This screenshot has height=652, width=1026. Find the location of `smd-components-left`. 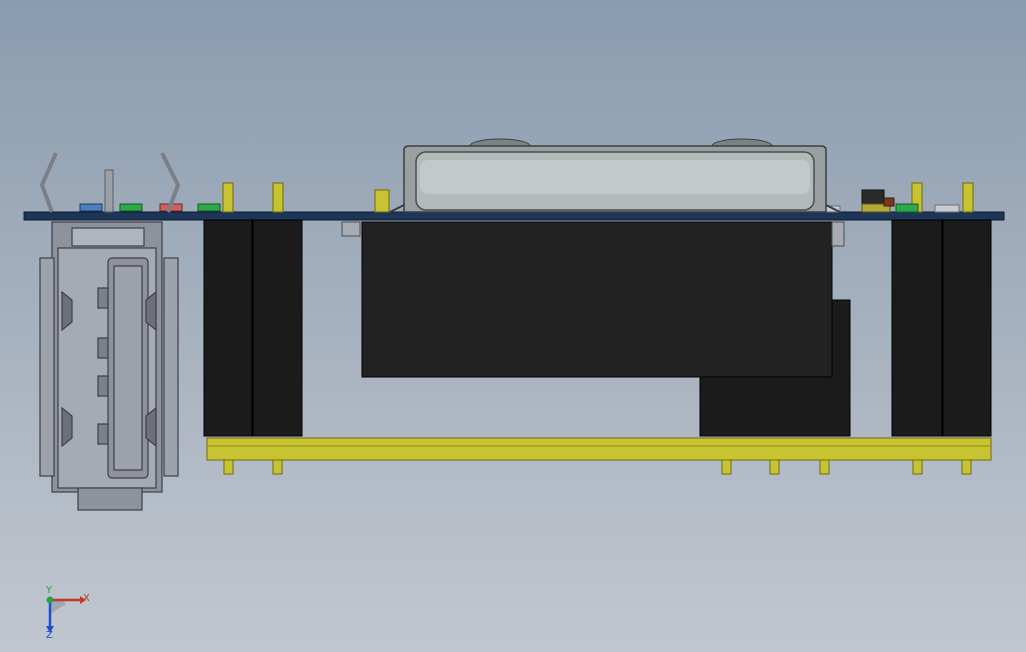

smd-components-left is located at coordinates (150, 207).